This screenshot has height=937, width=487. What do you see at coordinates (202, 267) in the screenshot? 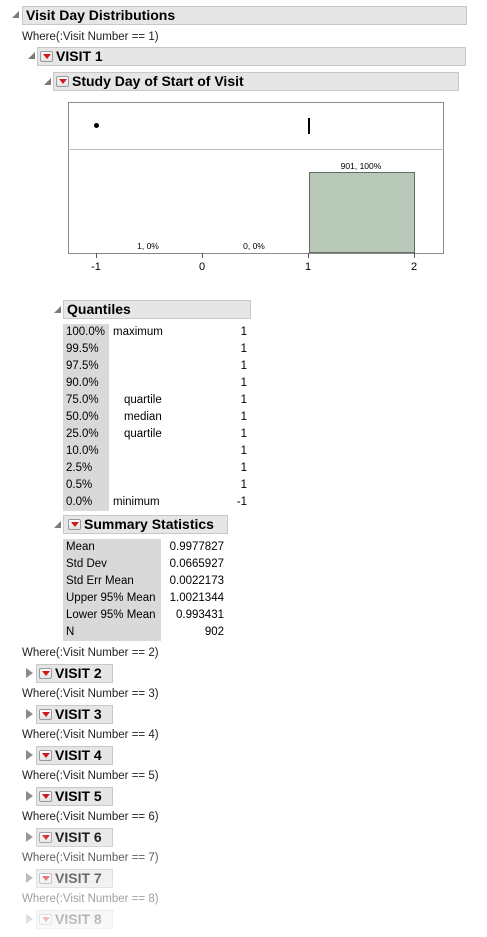
I see `axis-tick-label: 0` at bounding box center [202, 267].